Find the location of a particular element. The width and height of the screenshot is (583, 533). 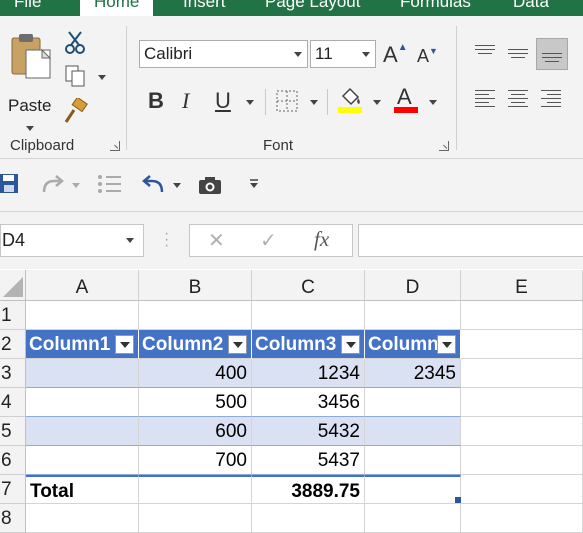

table-cell: 600 is located at coordinates (195, 431).